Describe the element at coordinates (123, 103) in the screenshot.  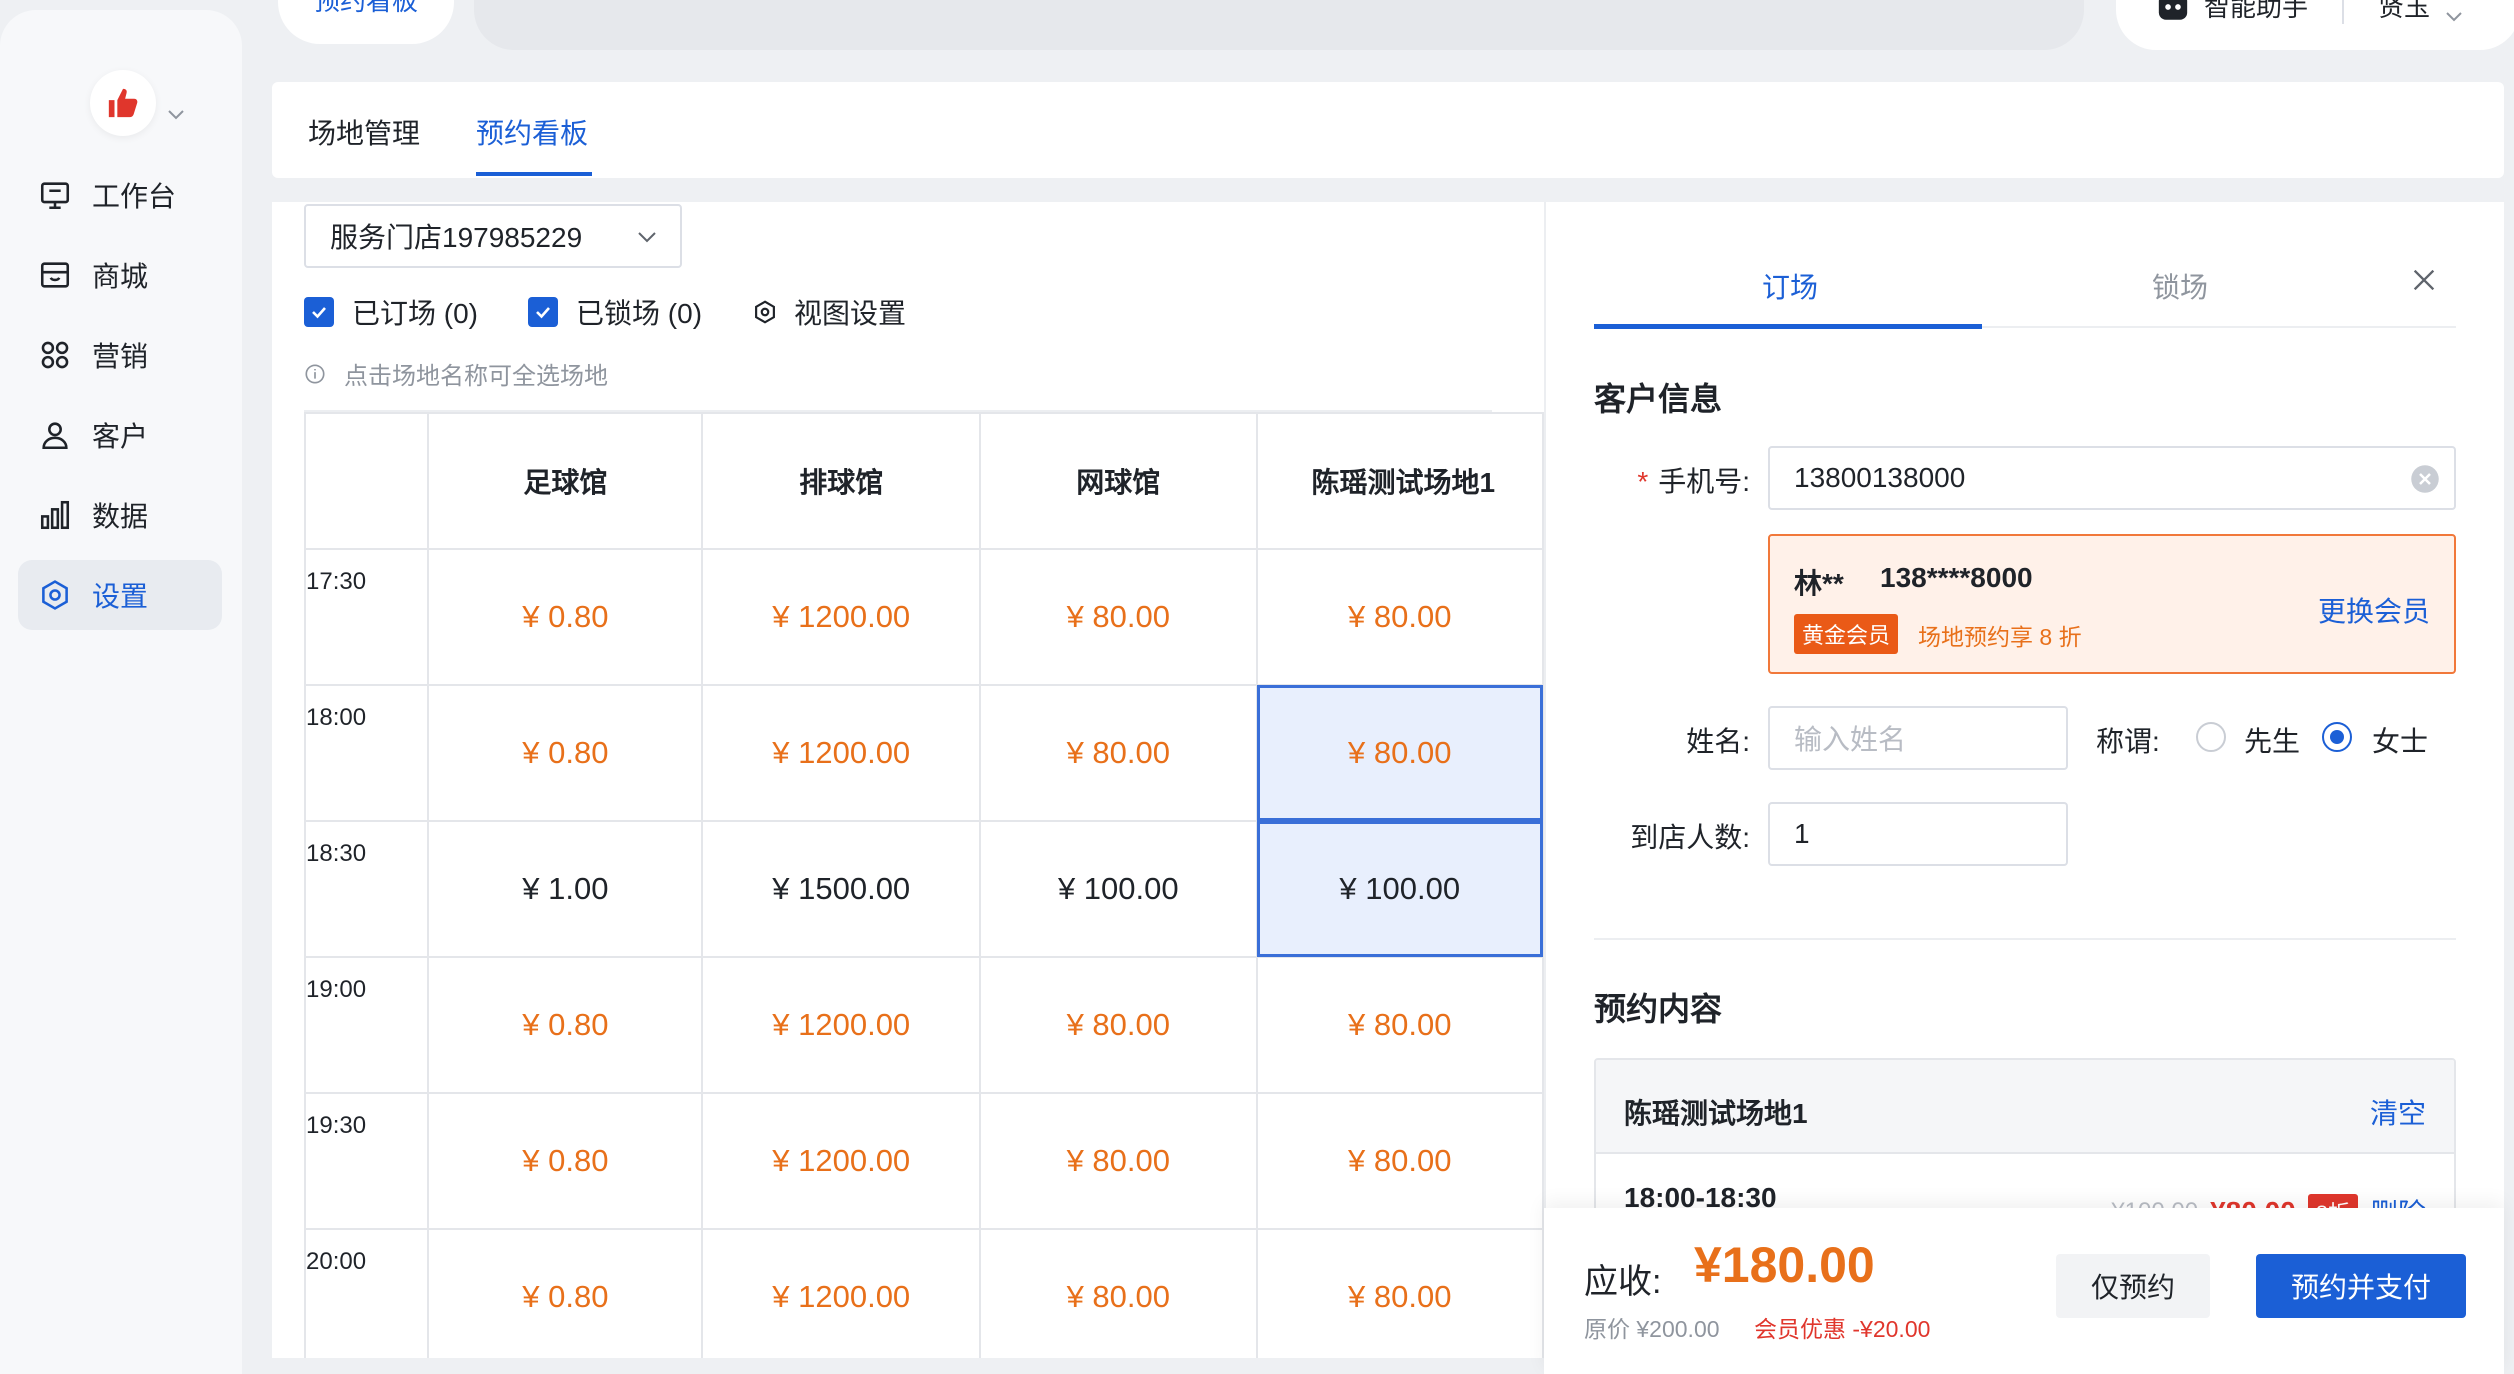
I see `brand-logo` at that location.